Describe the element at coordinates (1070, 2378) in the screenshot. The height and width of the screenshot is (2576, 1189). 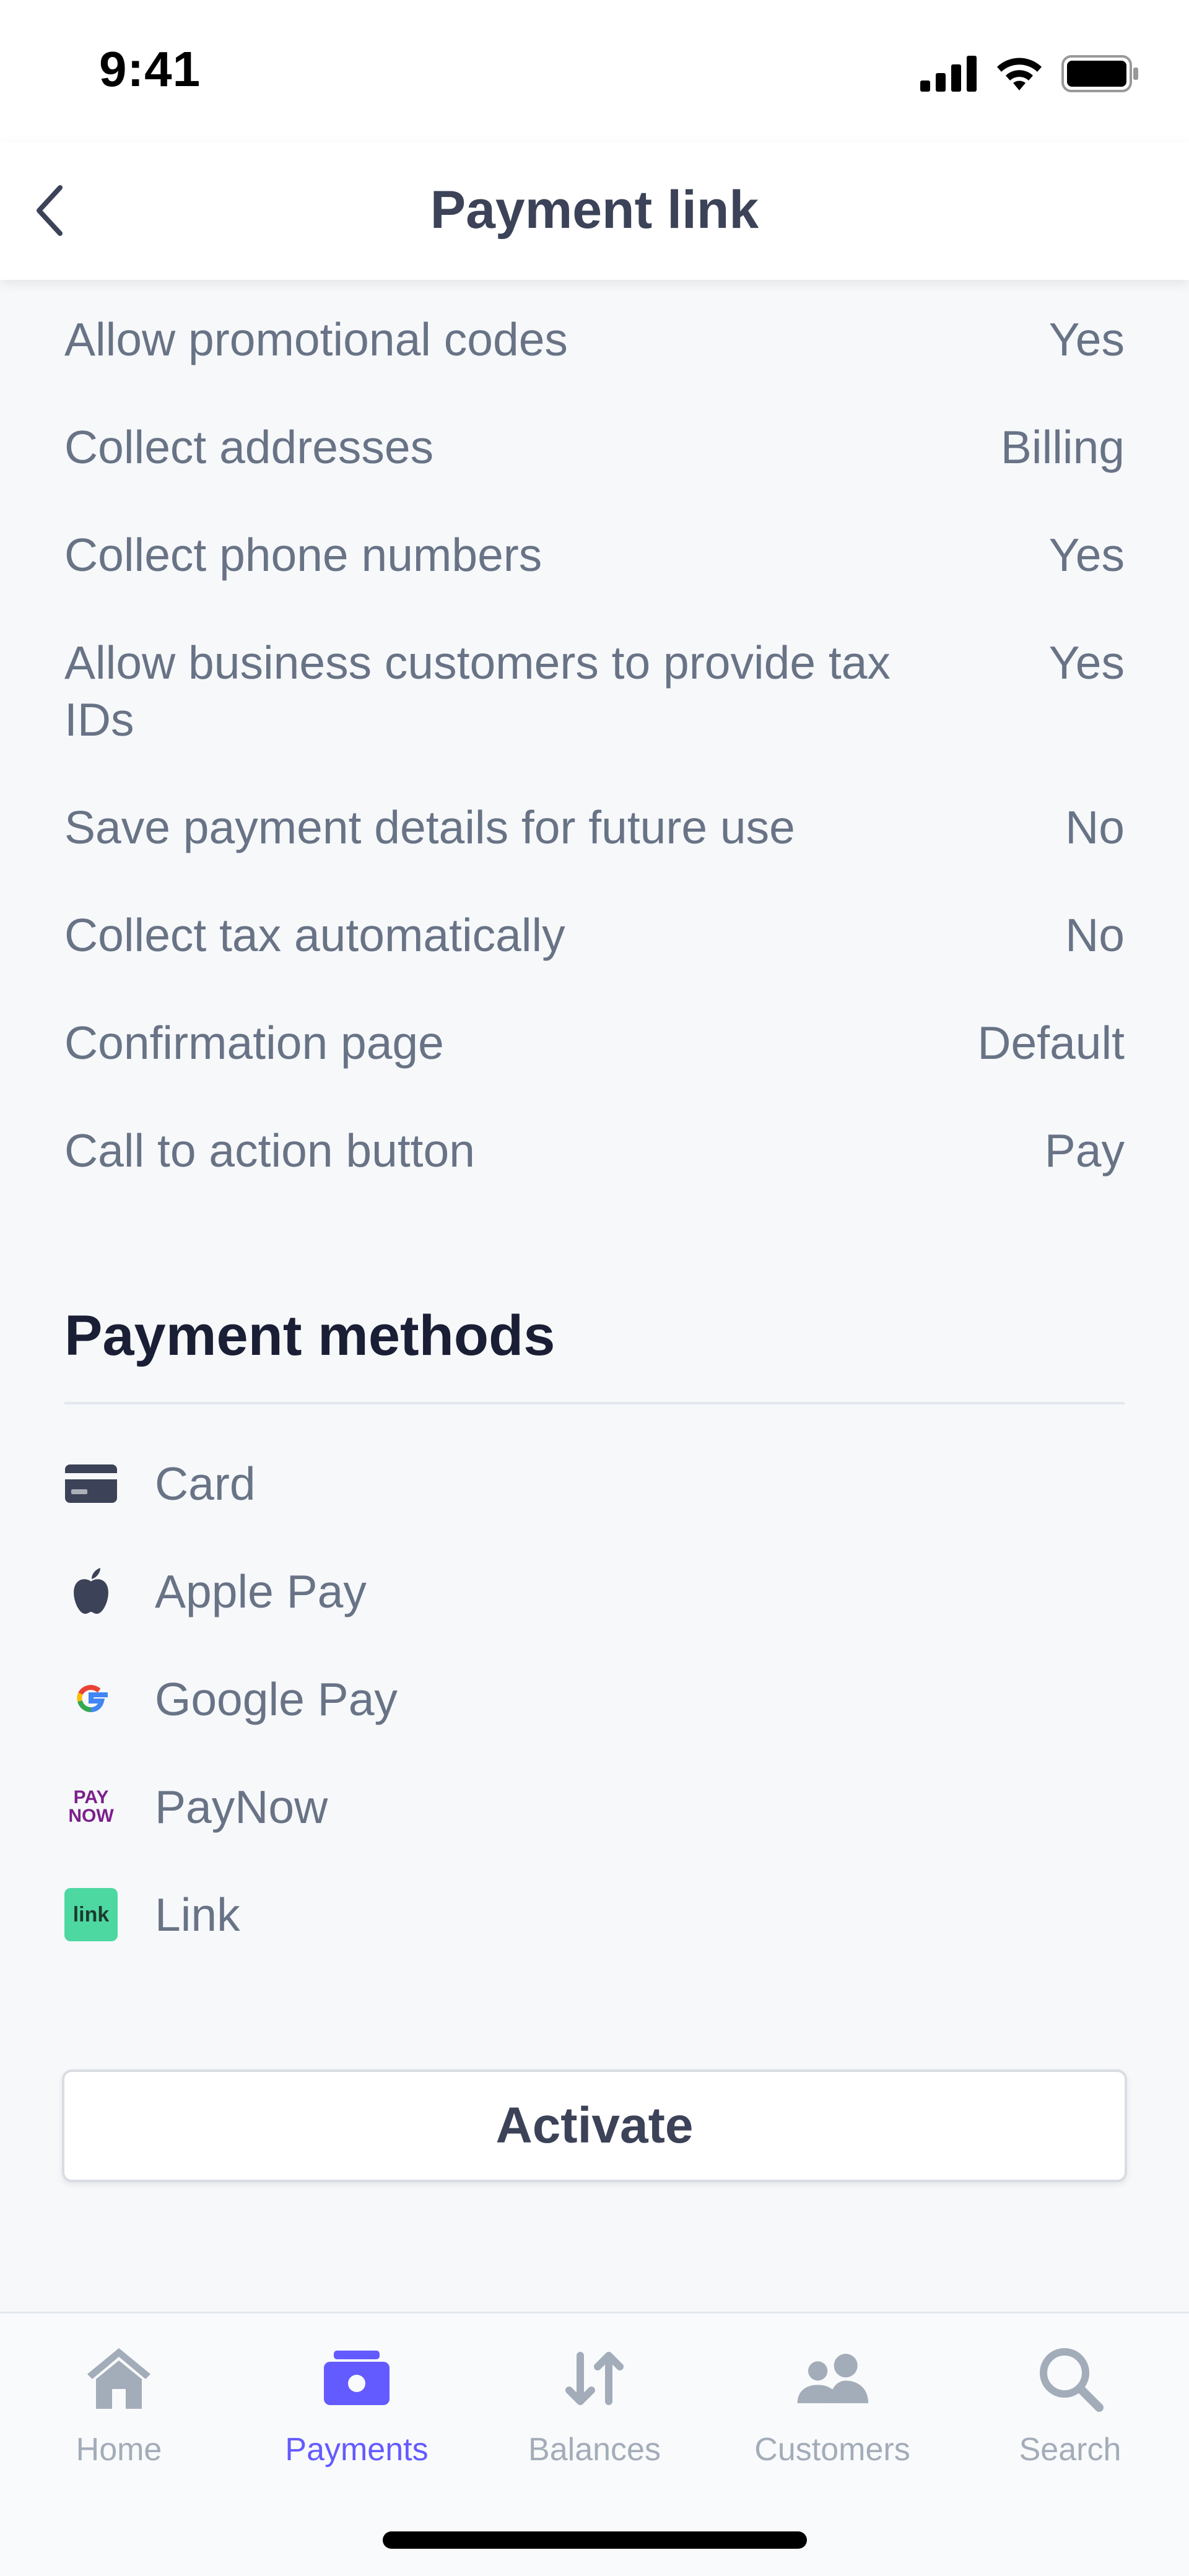
I see `search-icon` at that location.